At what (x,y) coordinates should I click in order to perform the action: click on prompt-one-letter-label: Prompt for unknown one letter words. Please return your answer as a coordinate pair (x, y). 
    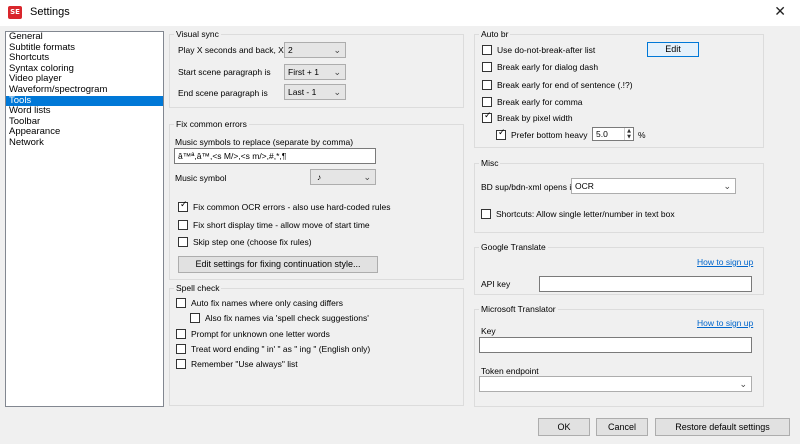
    Looking at the image, I should click on (260, 334).